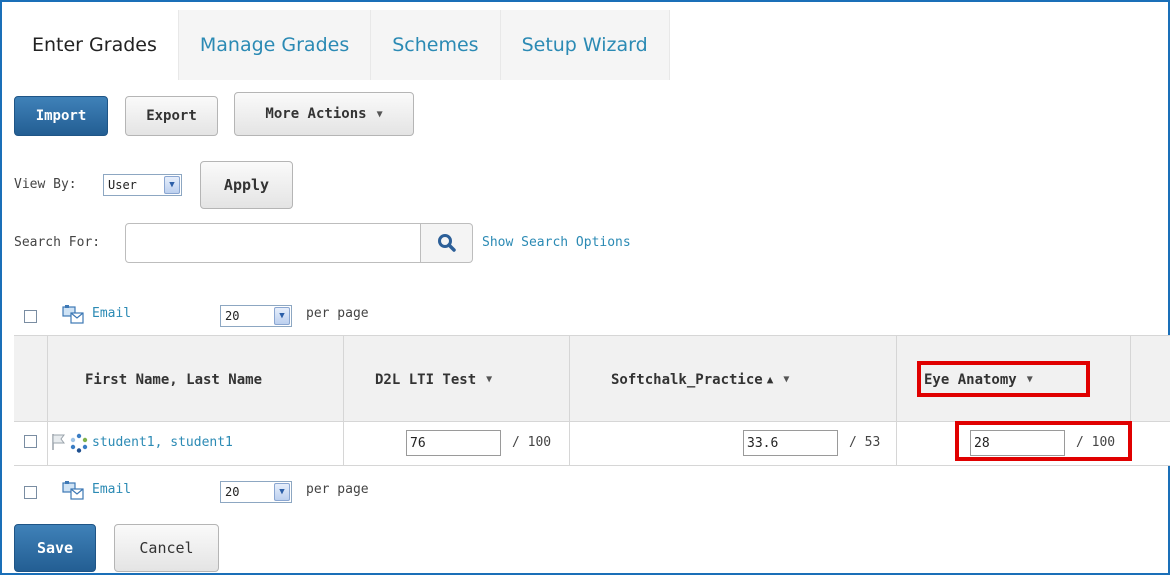 This screenshot has width=1170, height=575. What do you see at coordinates (30, 492) in the screenshot?
I see `select-all-checkbox-bottom` at bounding box center [30, 492].